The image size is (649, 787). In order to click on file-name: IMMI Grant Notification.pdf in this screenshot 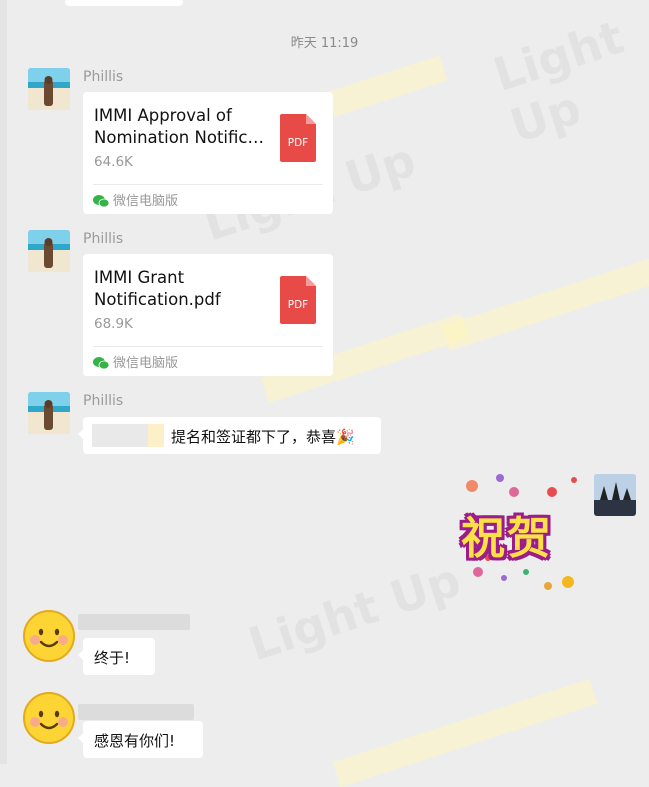, I will do `click(157, 288)`.